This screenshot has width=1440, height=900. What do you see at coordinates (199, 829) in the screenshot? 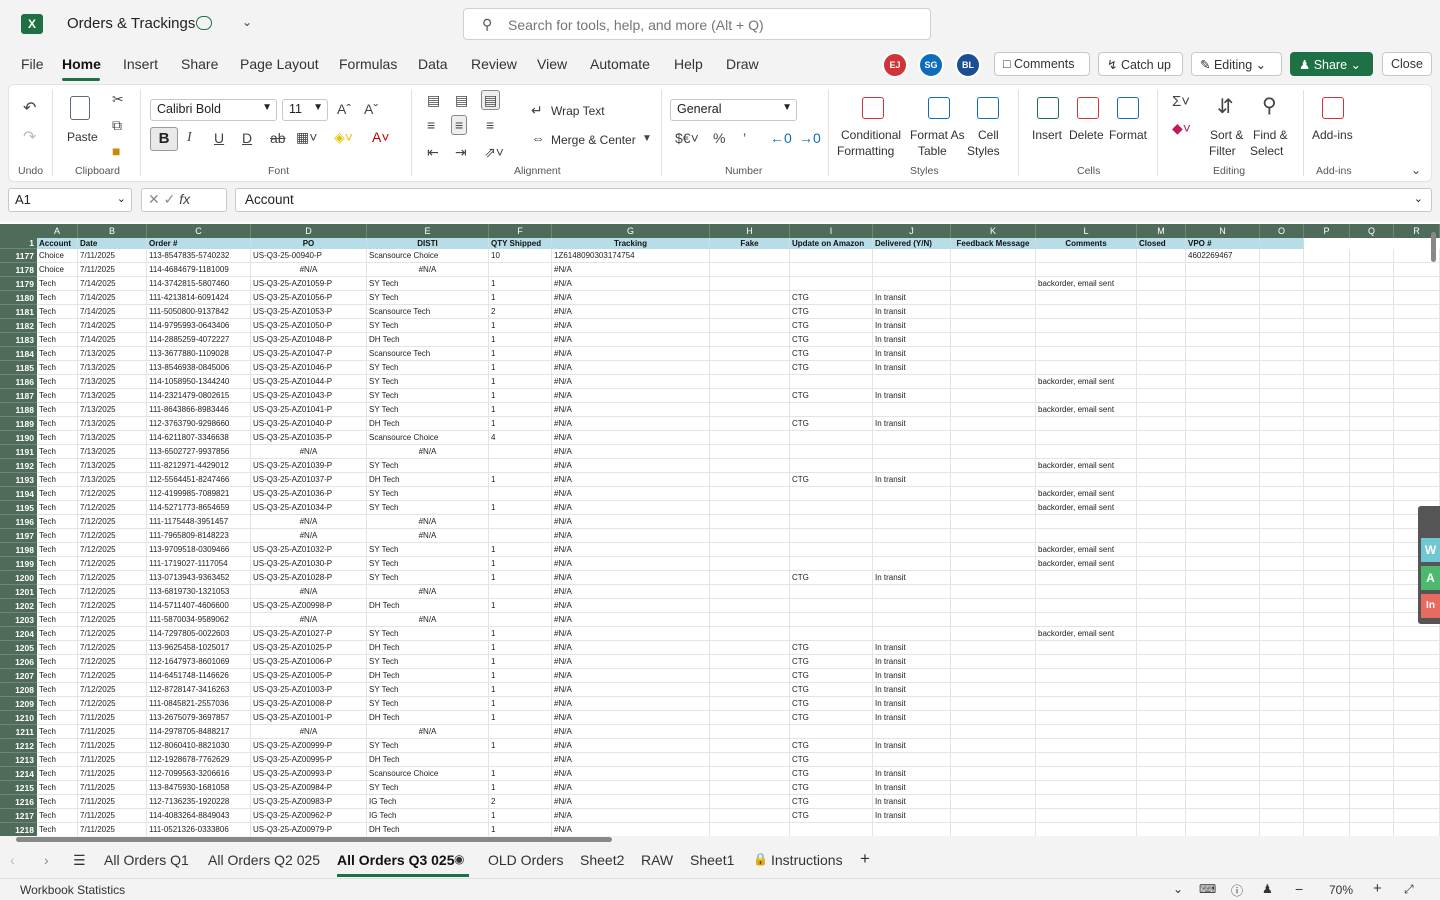
I see `table-cell: 111-0521326-0333806` at bounding box center [199, 829].